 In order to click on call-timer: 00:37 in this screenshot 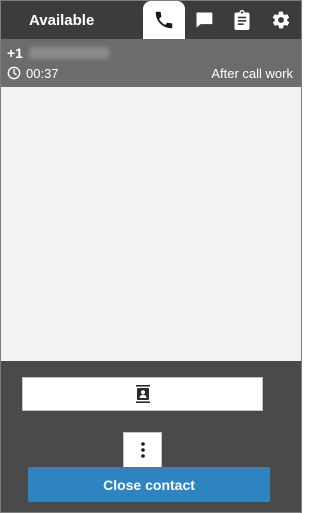, I will do `click(42, 73)`.